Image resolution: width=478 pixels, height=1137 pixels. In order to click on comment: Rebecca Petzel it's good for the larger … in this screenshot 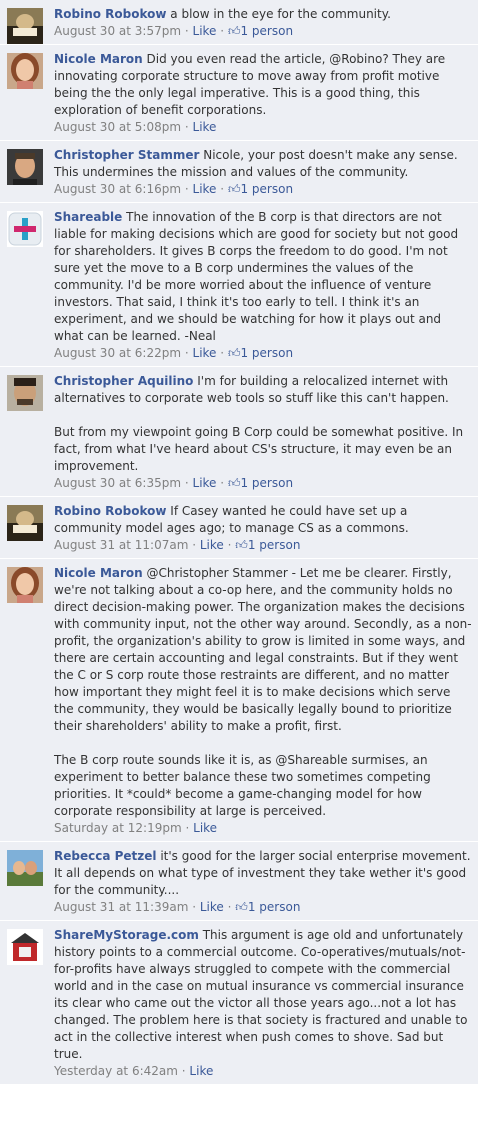, I will do `click(239, 881)`.